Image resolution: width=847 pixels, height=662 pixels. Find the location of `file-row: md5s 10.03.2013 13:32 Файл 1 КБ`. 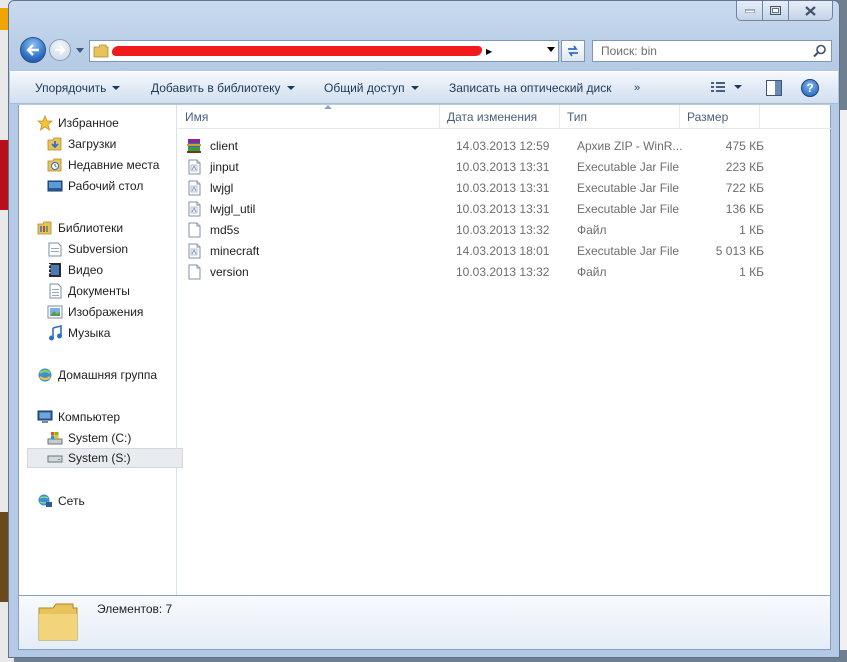

file-row: md5s 10.03.2013 13:32 Файл 1 КБ is located at coordinates (476, 229).